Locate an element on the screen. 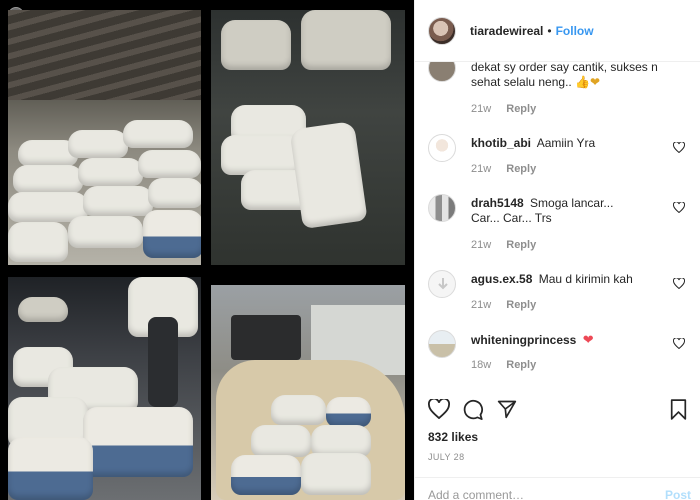 This screenshot has width=700, height=500. comment-username: drah5148 is located at coordinates (497, 203).